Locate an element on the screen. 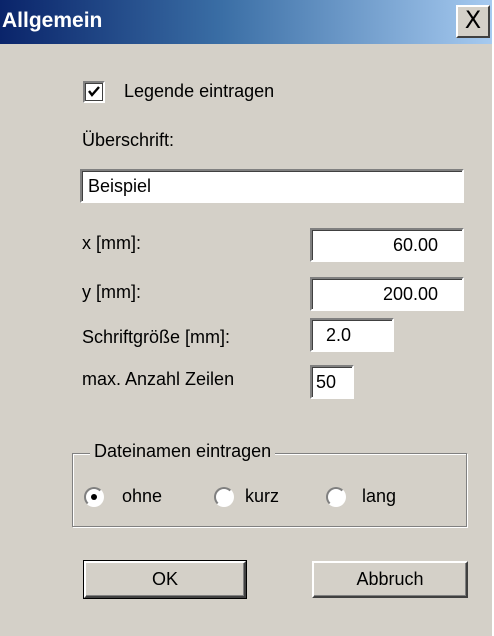 The height and width of the screenshot is (636, 494). close-button: X is located at coordinates (473, 21).